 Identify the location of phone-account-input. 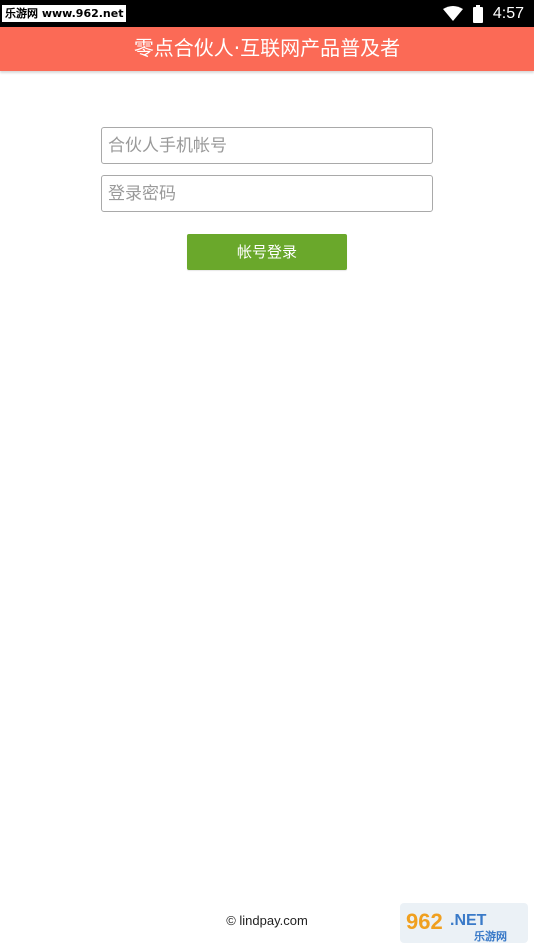
(267, 145).